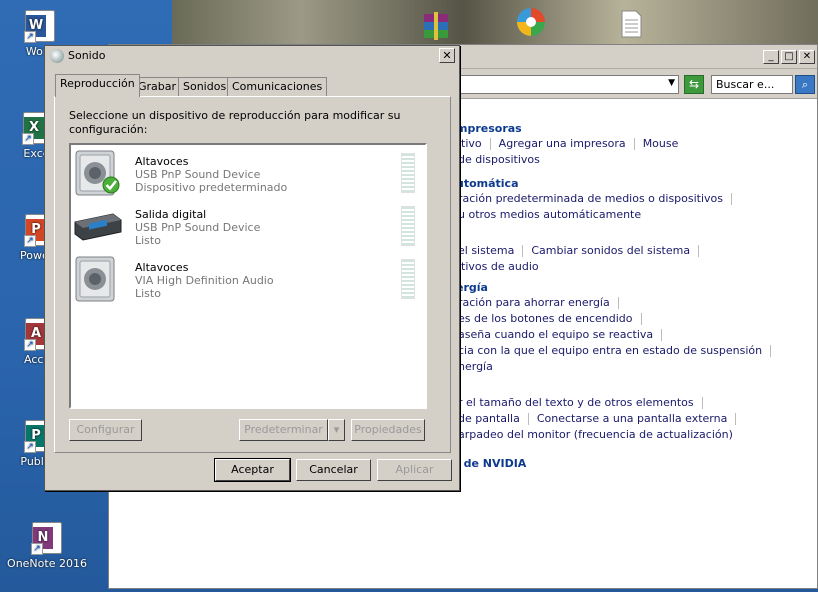  Describe the element at coordinates (610, 250) in the screenshot. I see `link: Cambiar sonidos del sistema` at that location.